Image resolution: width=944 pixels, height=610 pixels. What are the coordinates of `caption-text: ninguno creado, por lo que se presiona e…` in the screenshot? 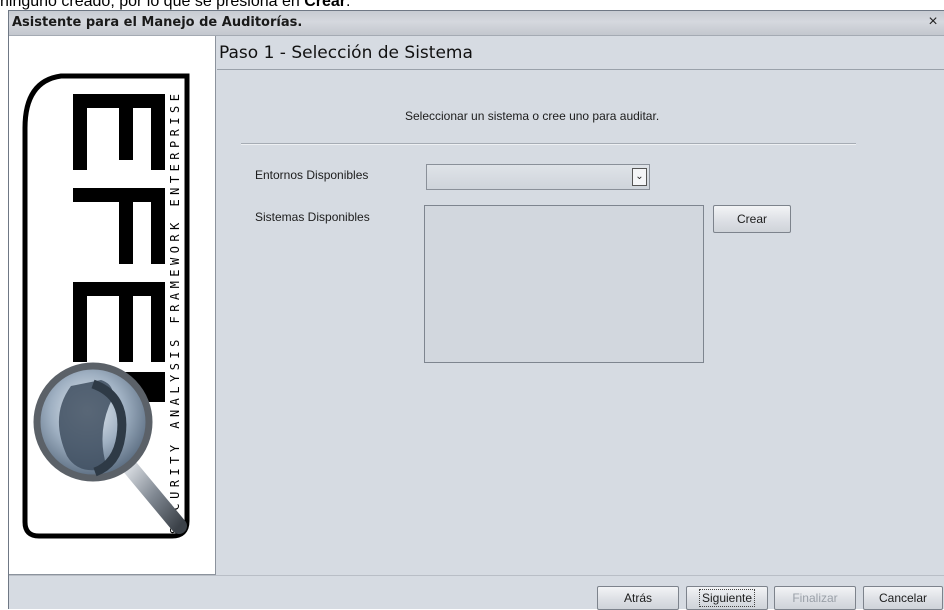 It's located at (152, 5).